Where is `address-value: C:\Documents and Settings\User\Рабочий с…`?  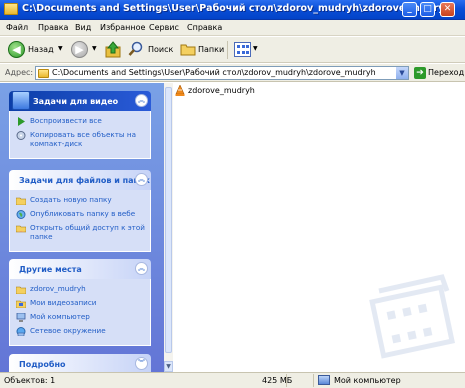 address-value: C:\Documents and Settings\User\Рабочий с… is located at coordinates (214, 72).